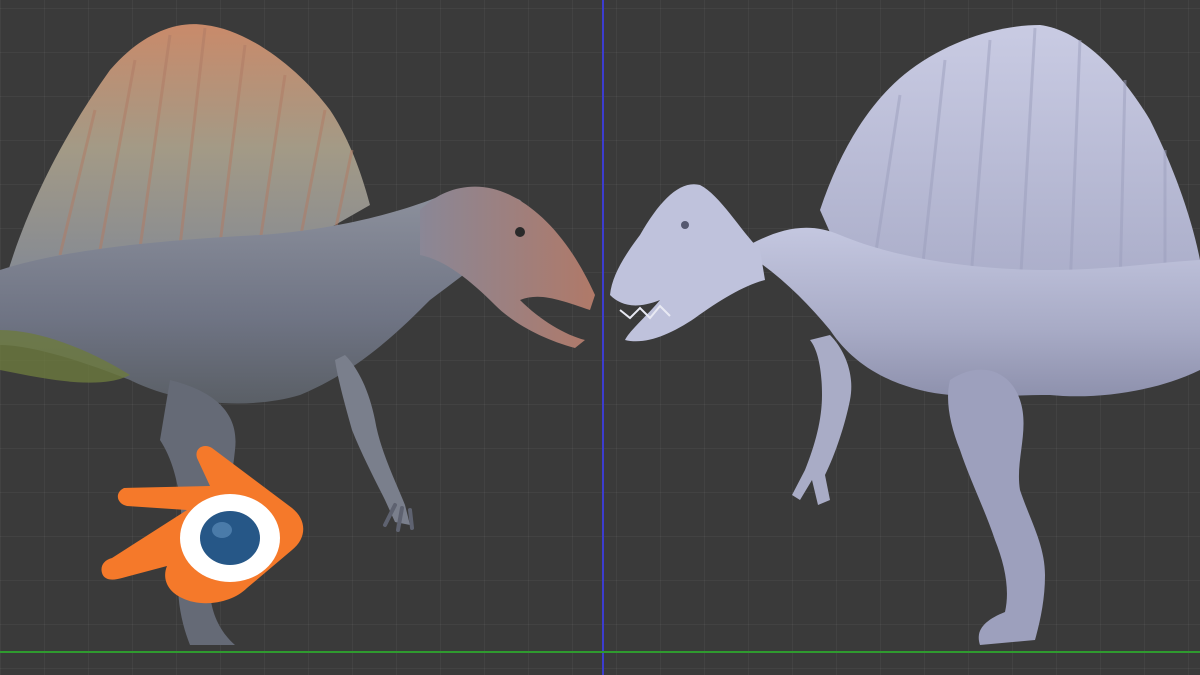 This screenshot has height=675, width=1200. Describe the element at coordinates (603, 337) in the screenshot. I see `z-axis-line` at that location.